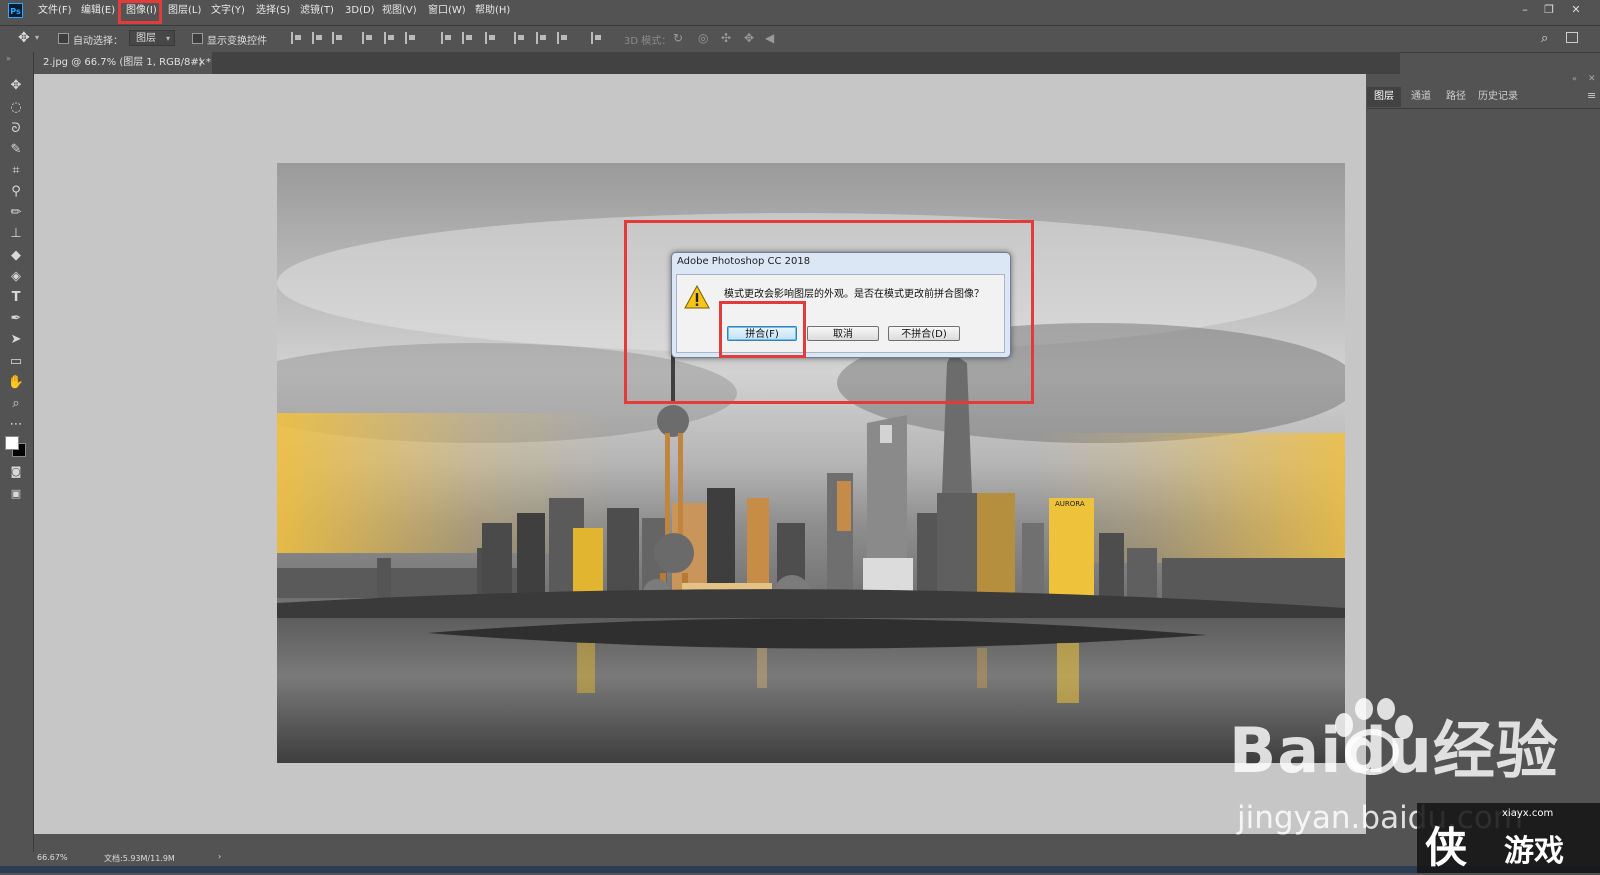 The image size is (1600, 875). Describe the element at coordinates (15, 10) in the screenshot. I see `photoshop-logo-icon: Ps` at that location.